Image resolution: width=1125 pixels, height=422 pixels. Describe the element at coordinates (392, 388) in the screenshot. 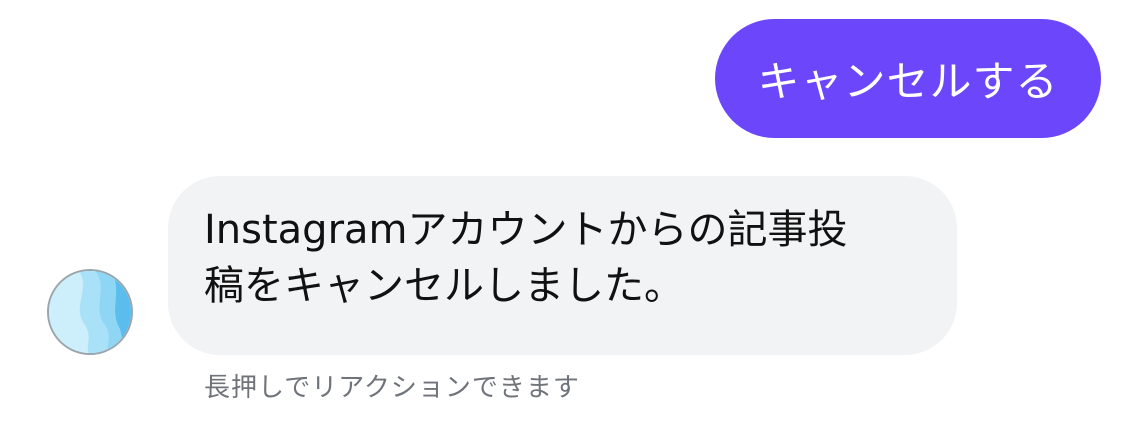

I see `reaction-hint-text: 長押しでリアクションできます` at that location.